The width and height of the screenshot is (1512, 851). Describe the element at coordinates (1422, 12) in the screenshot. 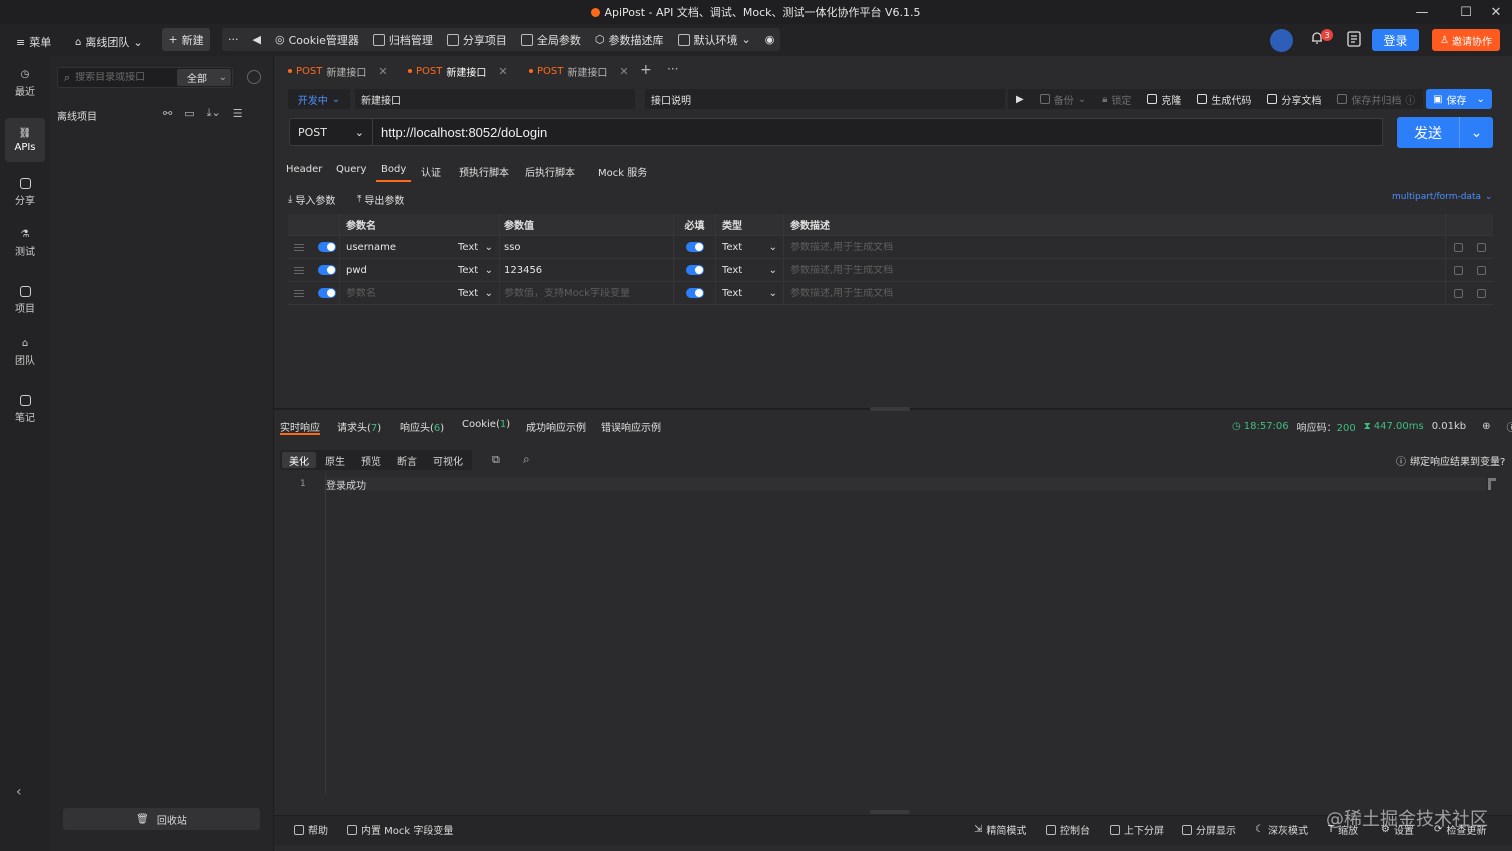

I see `minimize-button: —` at that location.